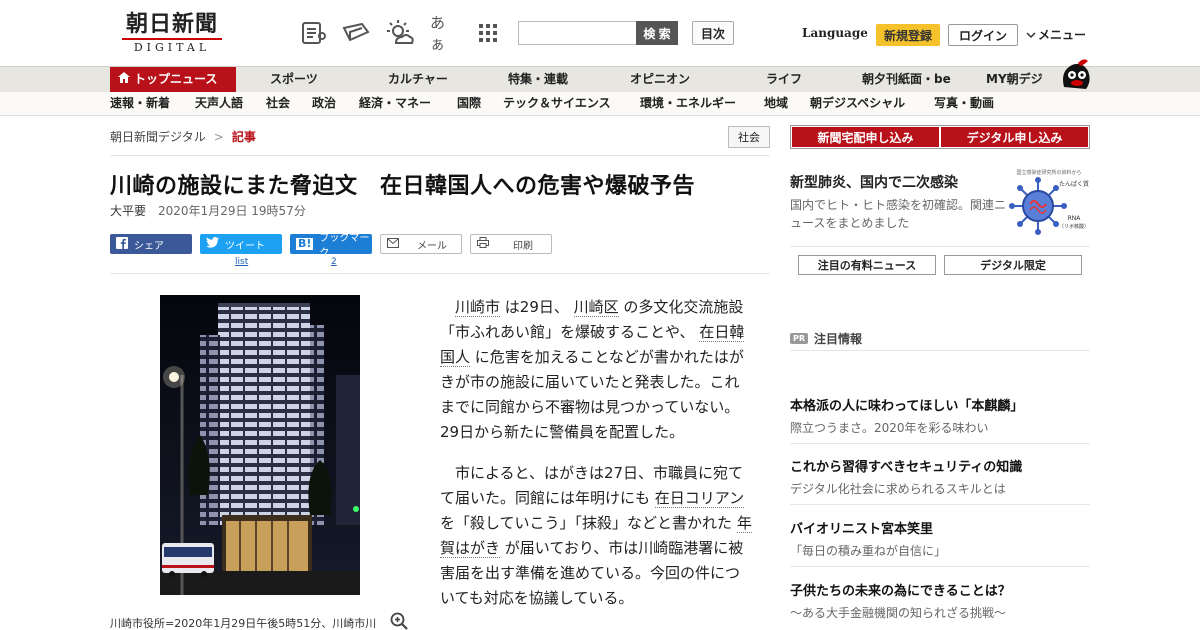 The image size is (1200, 630). I want to click on publish-date: 2020年1月29日 19時57分, so click(232, 211).